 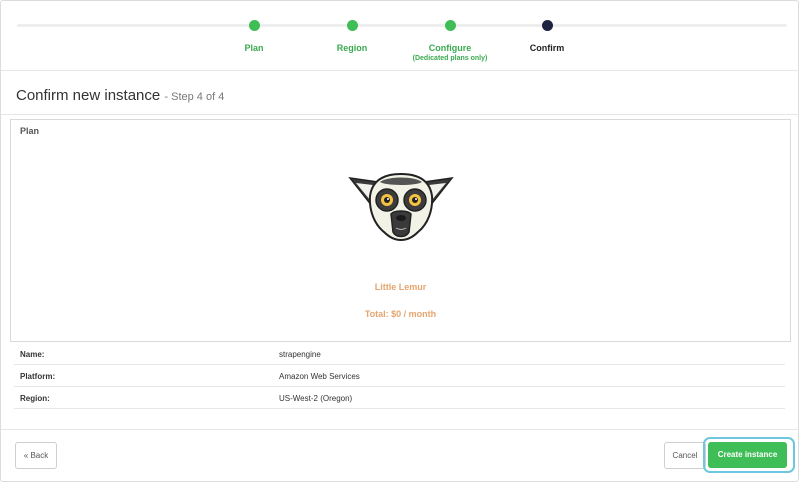 I want to click on step-indicator: - Step 4 of 4, so click(x=194, y=97).